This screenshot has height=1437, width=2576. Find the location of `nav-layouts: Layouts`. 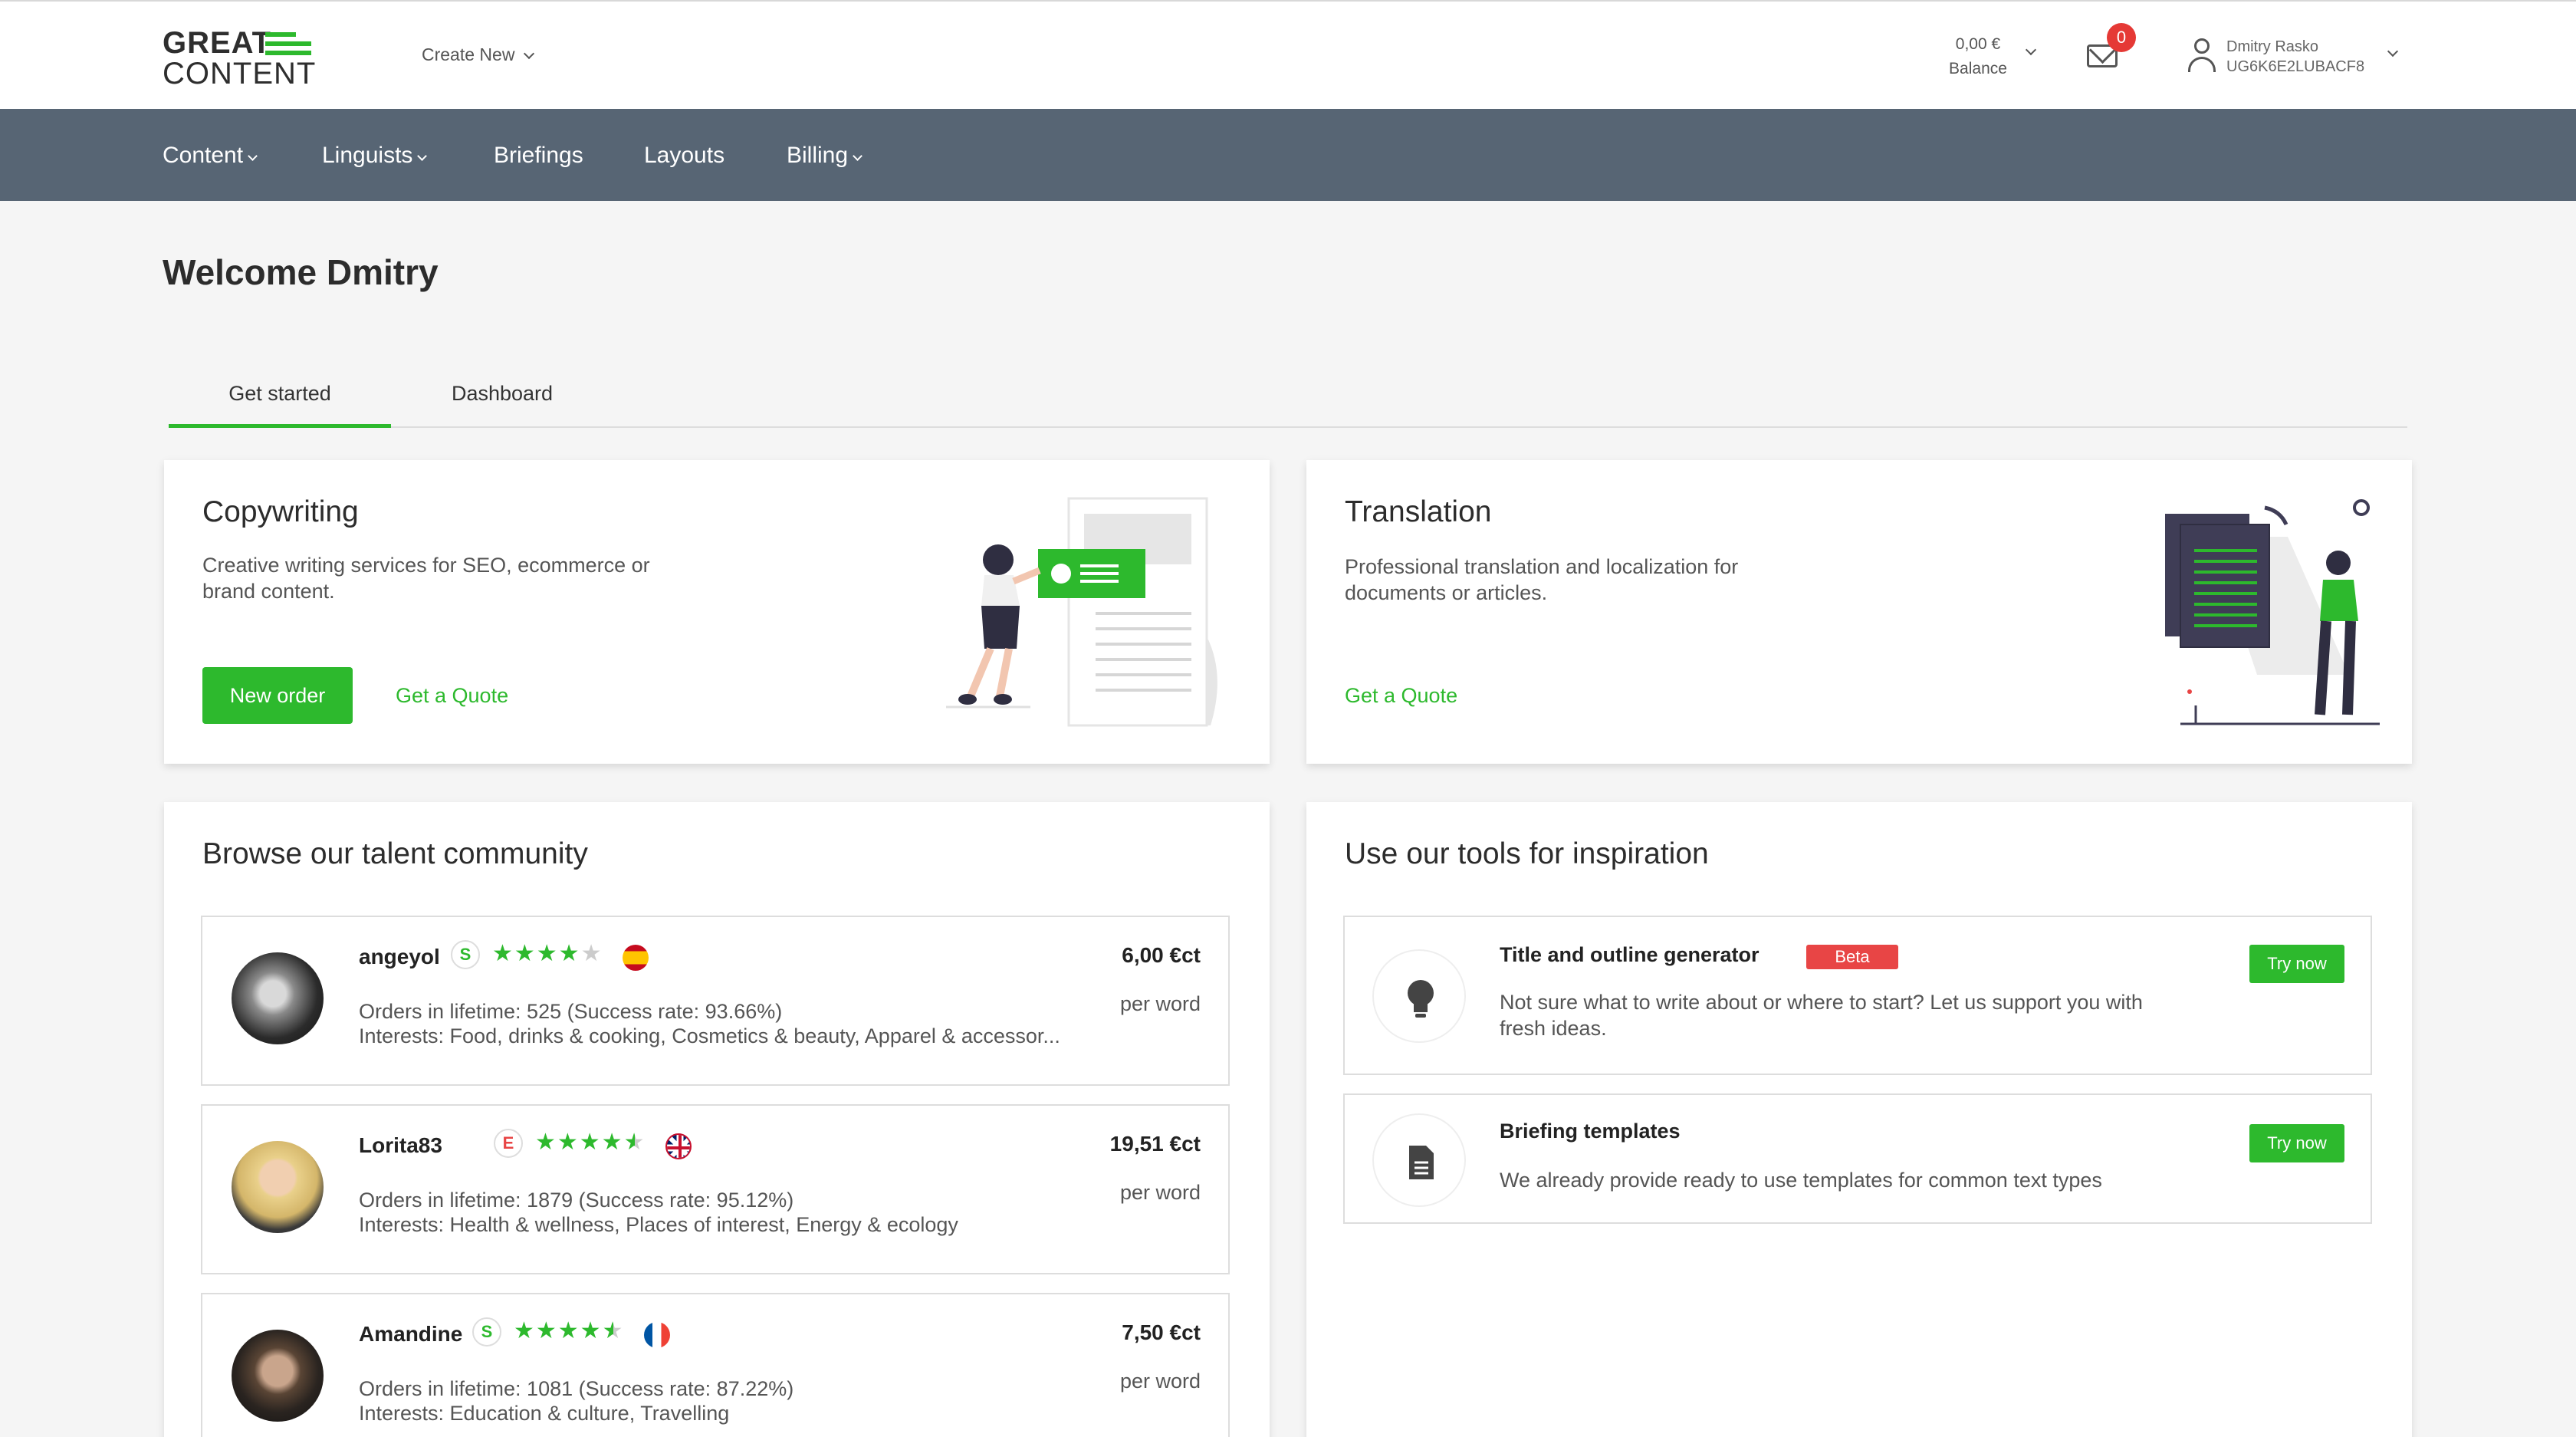

nav-layouts: Layouts is located at coordinates (684, 156).